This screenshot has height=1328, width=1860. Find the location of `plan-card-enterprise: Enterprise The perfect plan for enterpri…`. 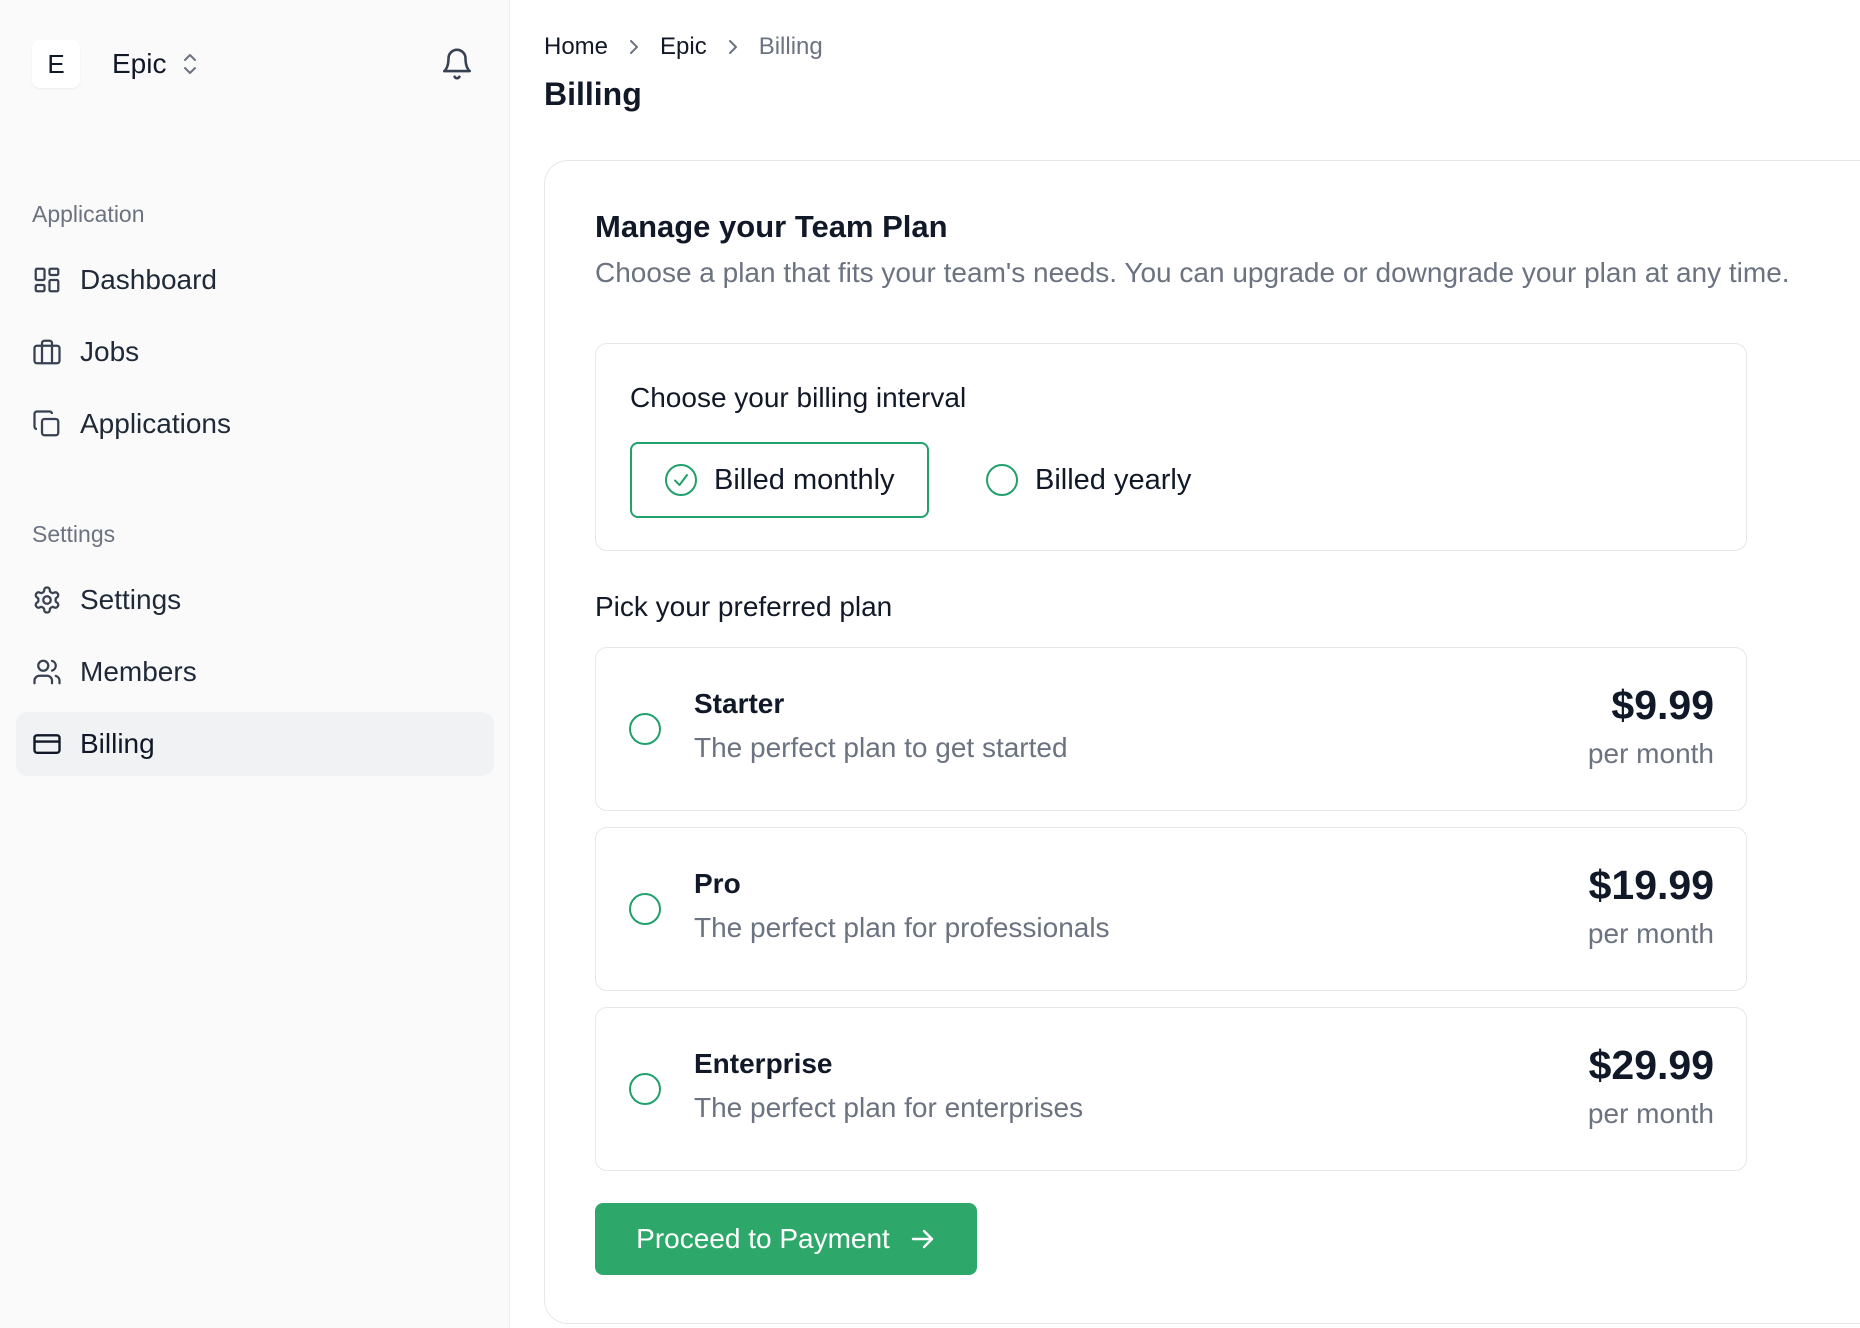

plan-card-enterprise: Enterprise The perfect plan for enterpri… is located at coordinates (1171, 1089).